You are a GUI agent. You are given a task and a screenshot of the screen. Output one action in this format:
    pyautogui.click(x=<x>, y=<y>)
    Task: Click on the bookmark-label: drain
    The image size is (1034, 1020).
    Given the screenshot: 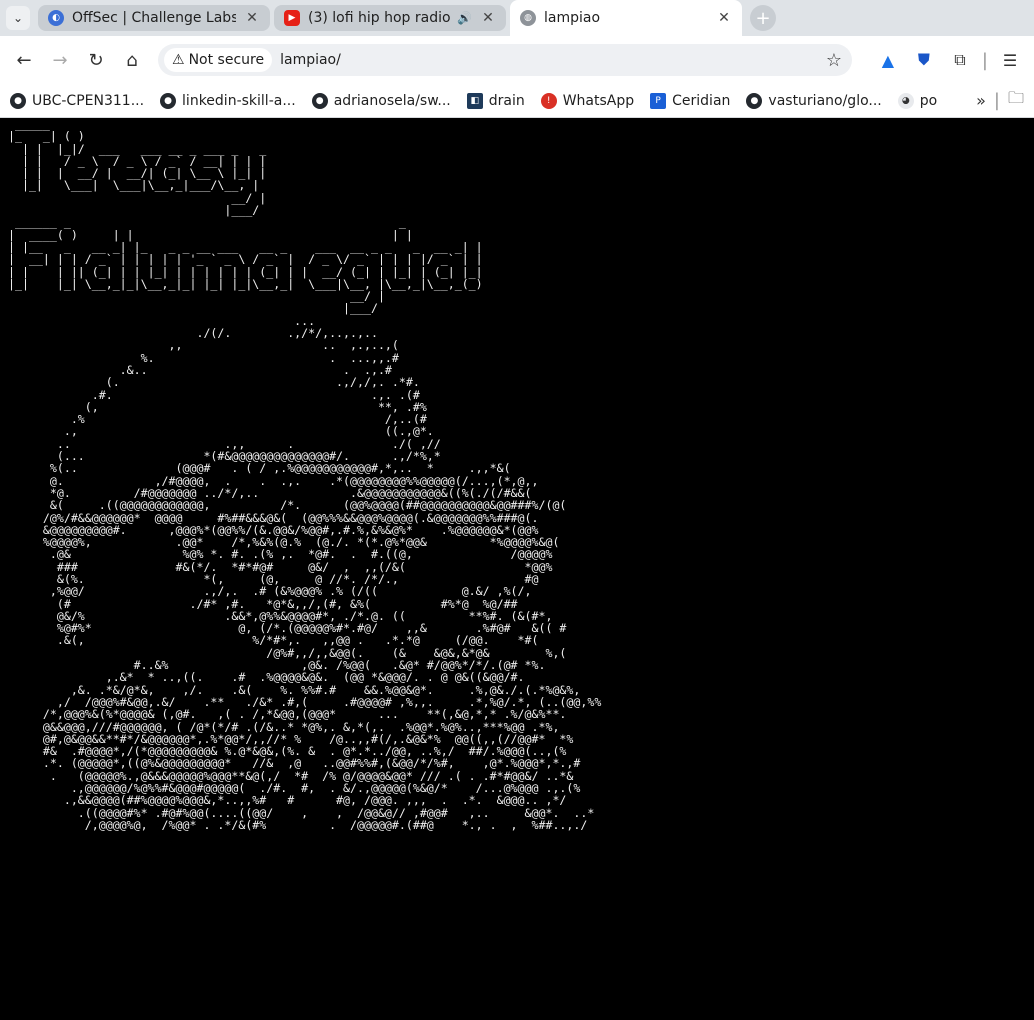 What is the action you would take?
    pyautogui.click(x=506, y=100)
    